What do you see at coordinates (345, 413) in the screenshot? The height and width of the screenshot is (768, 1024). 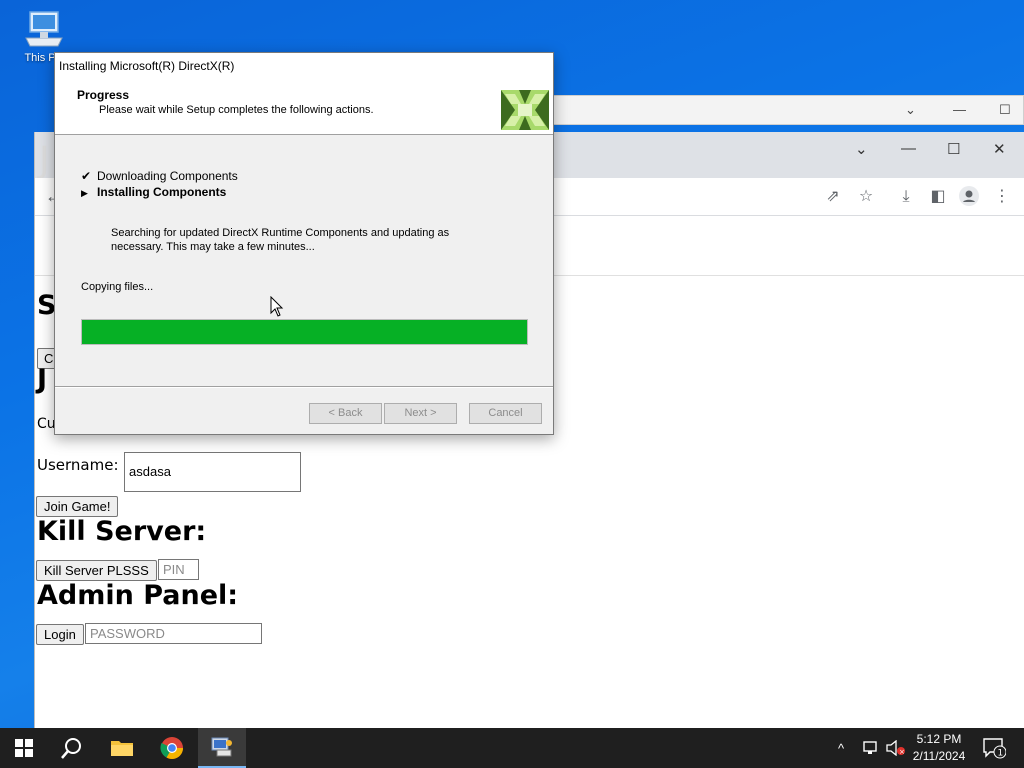 I see `back-button: < Back` at bounding box center [345, 413].